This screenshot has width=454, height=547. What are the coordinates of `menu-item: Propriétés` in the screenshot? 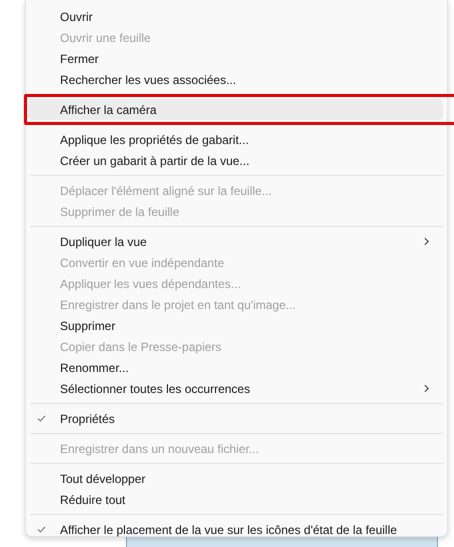 It's located at (235, 418).